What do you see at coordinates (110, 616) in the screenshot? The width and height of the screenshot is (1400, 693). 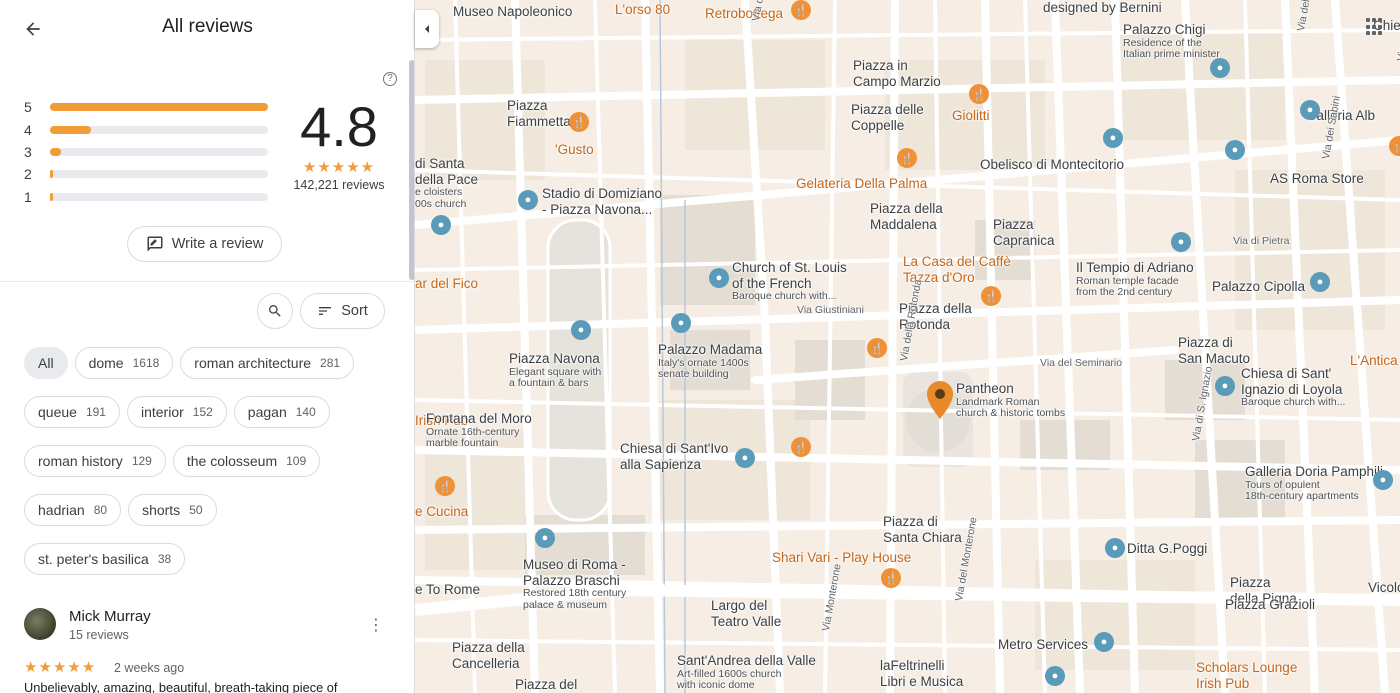 I see `review-author: Mick Murray` at bounding box center [110, 616].